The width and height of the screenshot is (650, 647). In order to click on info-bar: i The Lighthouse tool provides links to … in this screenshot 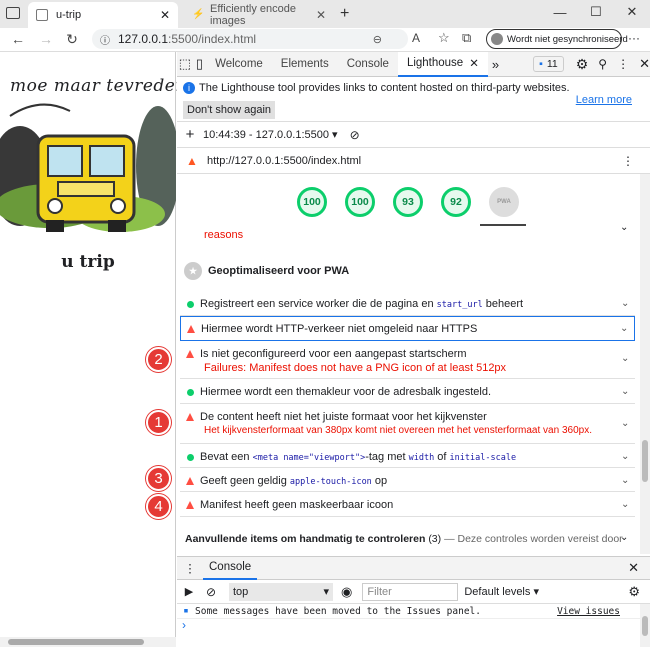, I will do `click(413, 99)`.